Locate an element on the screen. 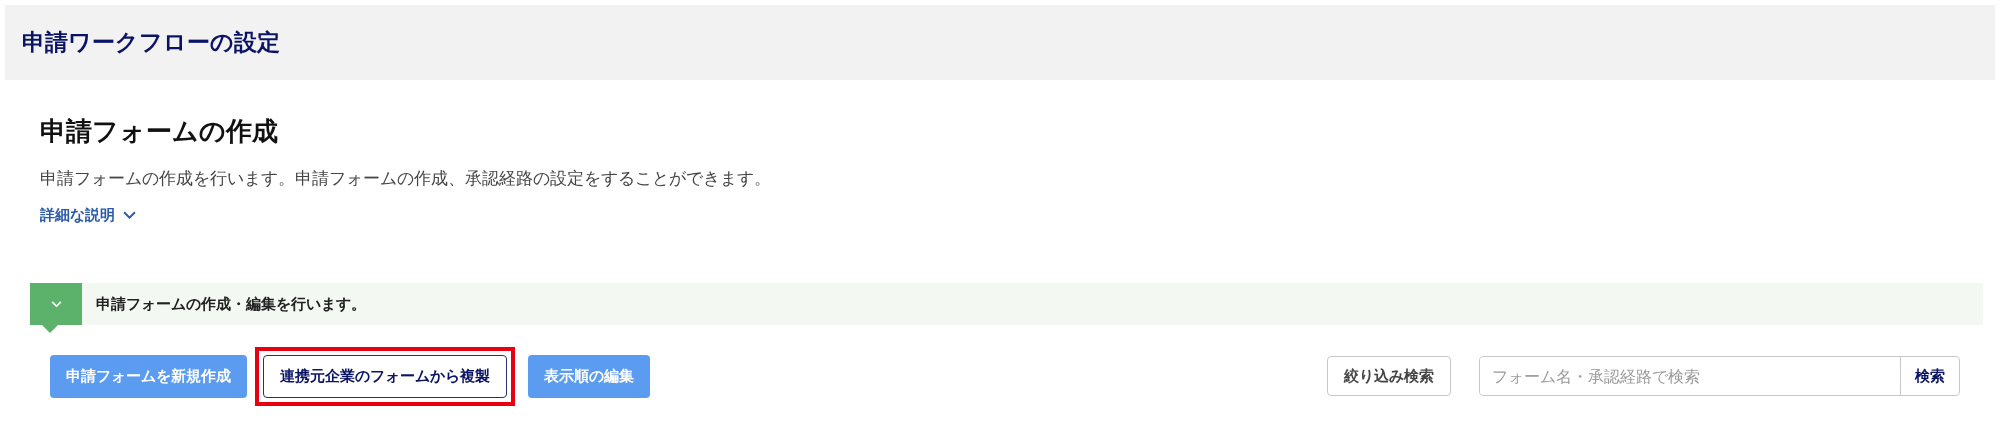 The height and width of the screenshot is (443, 2000). search-button: 検索 is located at coordinates (1929, 376).